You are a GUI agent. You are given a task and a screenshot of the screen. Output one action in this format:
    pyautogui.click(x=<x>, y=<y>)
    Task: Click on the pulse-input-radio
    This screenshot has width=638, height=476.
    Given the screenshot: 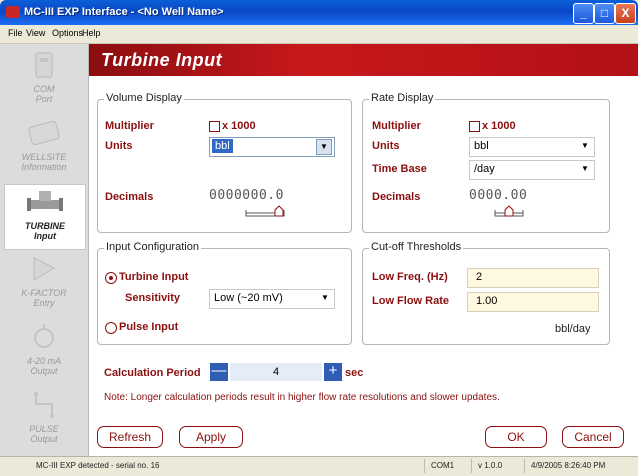 What is the action you would take?
    pyautogui.click(x=111, y=328)
    